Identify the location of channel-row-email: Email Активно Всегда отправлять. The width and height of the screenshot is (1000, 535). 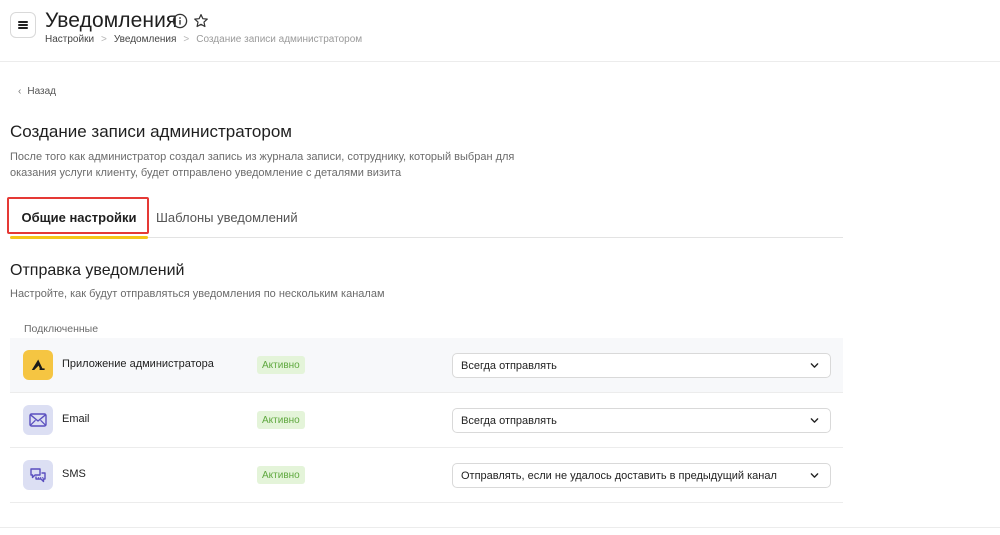
(426, 420).